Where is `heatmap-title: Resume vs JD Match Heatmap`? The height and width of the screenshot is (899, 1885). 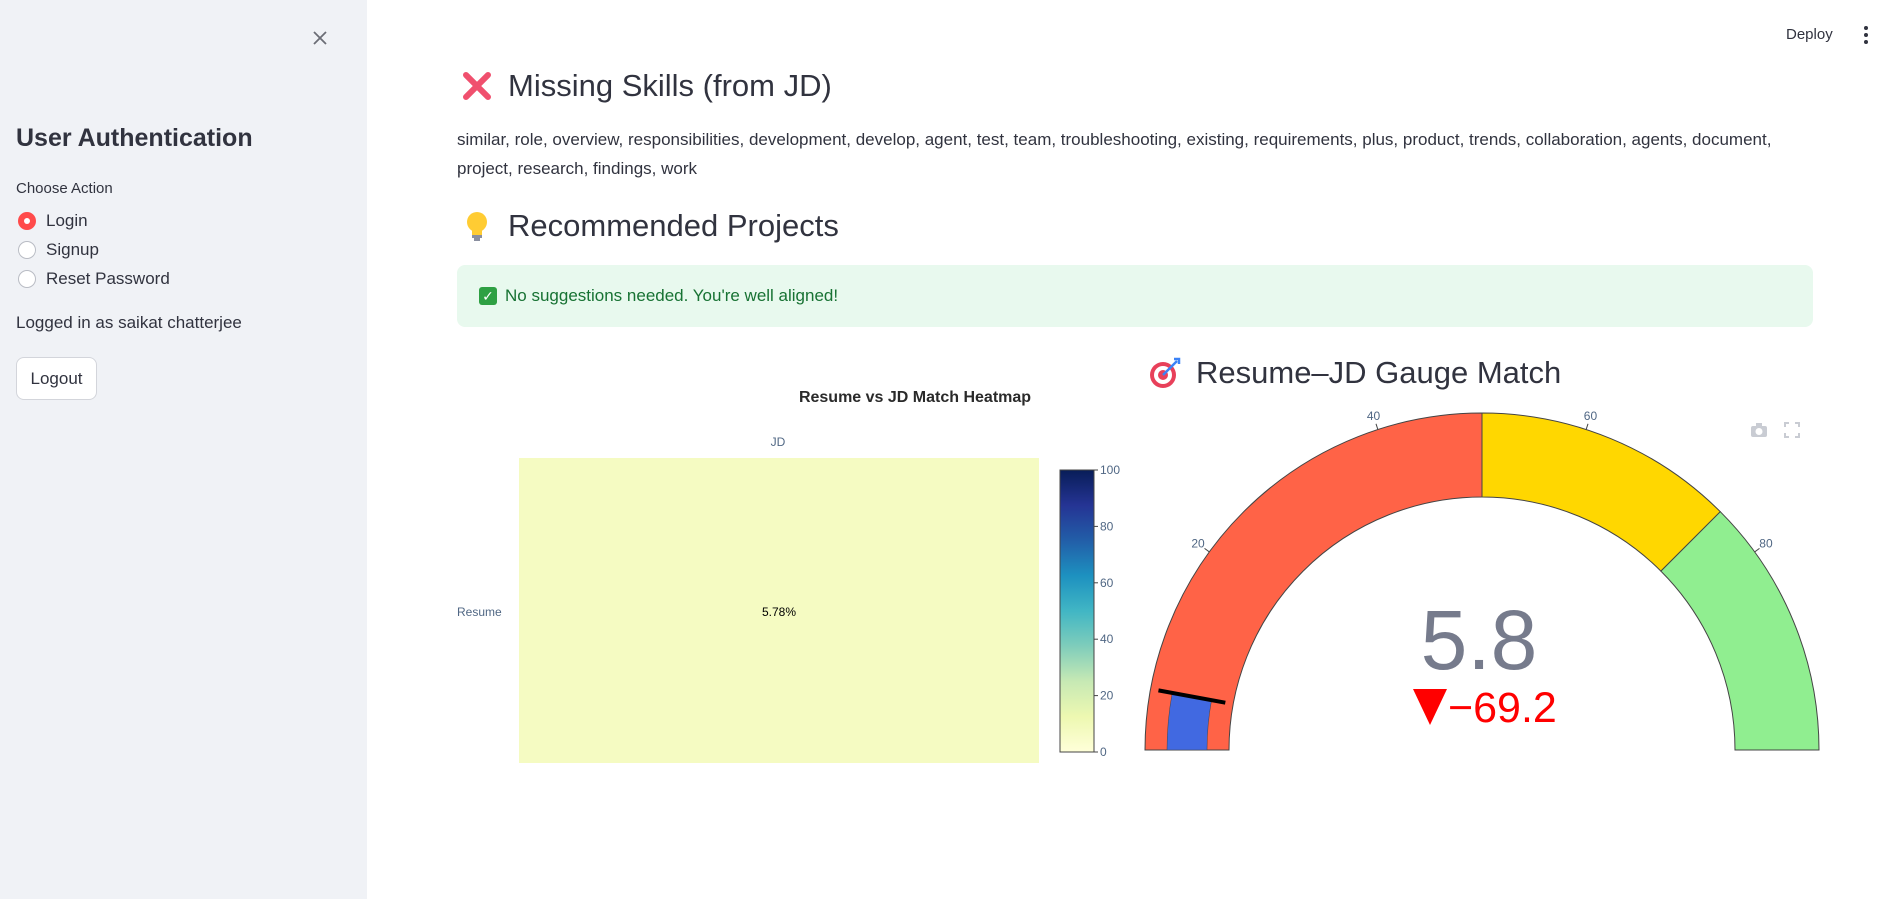
heatmap-title: Resume vs JD Match Heatmap is located at coordinates (915, 397).